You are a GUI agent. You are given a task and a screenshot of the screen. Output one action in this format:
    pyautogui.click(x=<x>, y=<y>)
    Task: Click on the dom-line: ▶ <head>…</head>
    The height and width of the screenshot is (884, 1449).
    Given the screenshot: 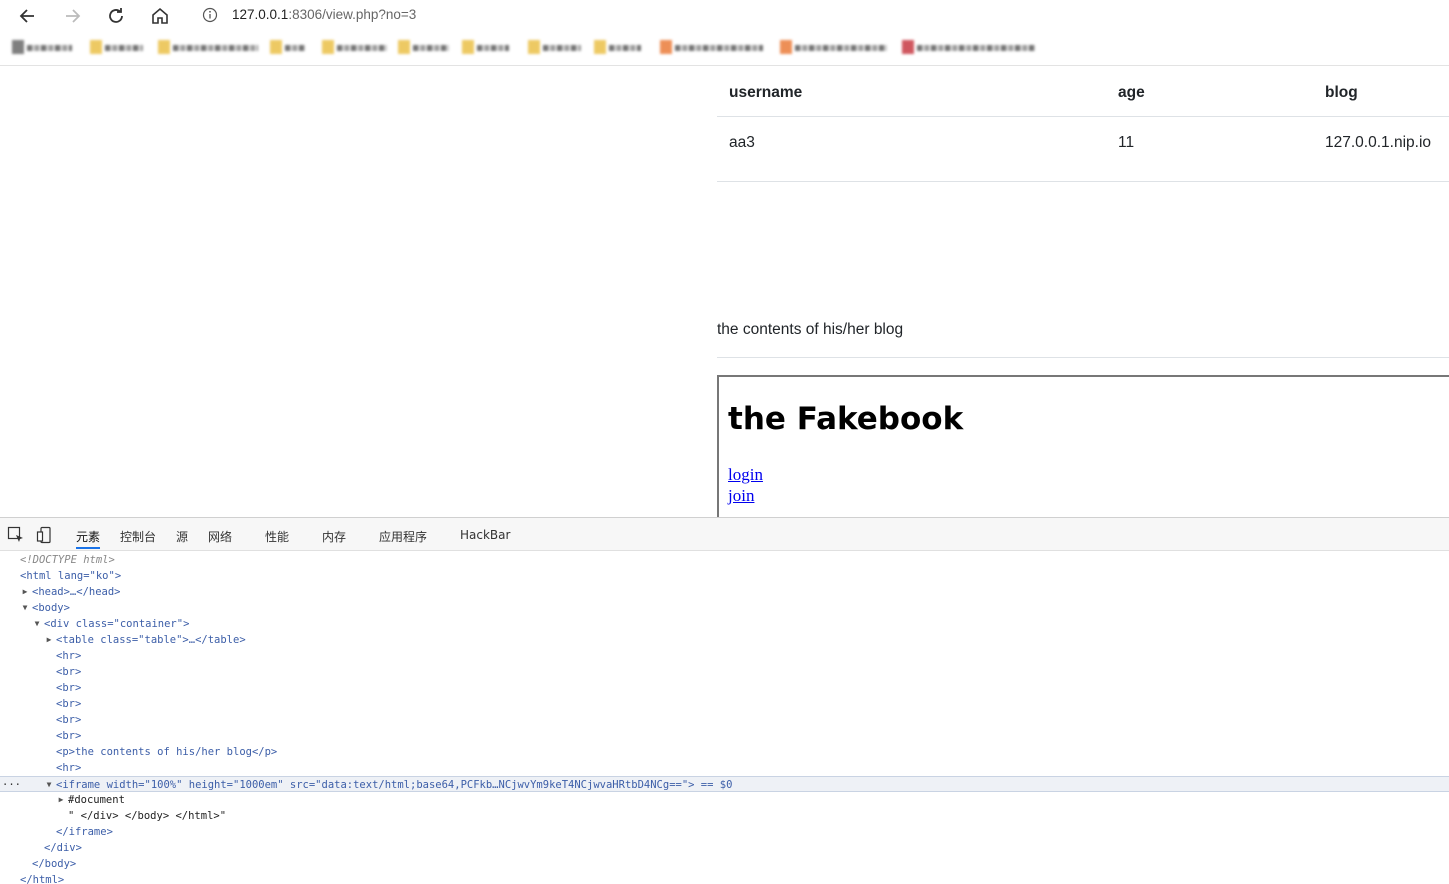 What is the action you would take?
    pyautogui.click(x=724, y=592)
    